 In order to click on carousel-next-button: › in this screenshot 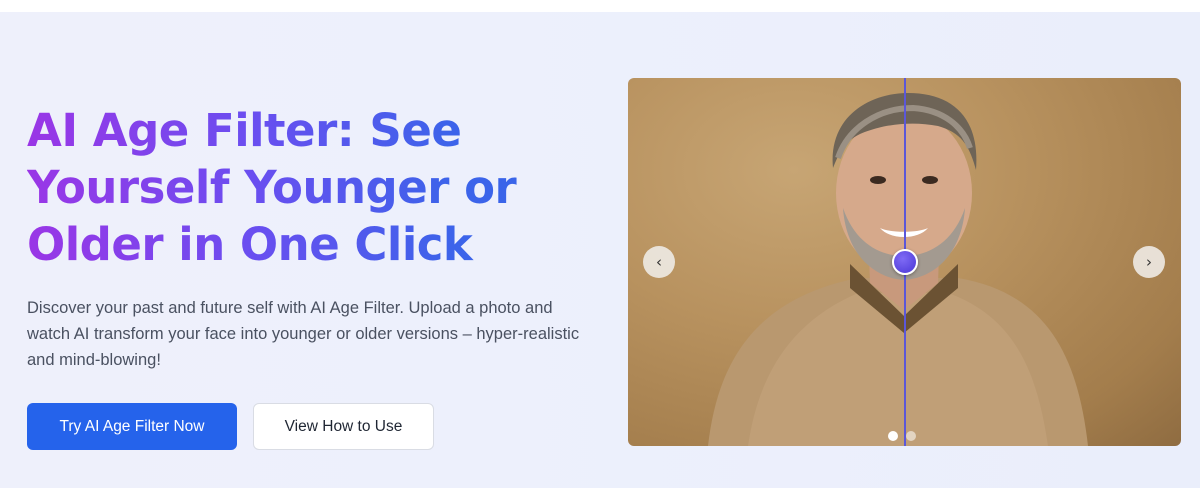, I will do `click(1149, 262)`.